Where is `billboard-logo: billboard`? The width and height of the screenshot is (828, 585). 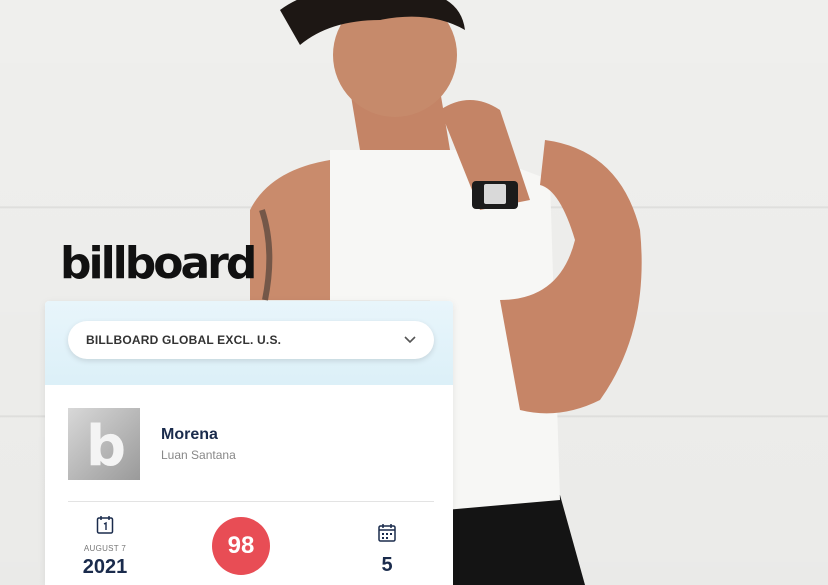
billboard-logo: billboard is located at coordinates (158, 263).